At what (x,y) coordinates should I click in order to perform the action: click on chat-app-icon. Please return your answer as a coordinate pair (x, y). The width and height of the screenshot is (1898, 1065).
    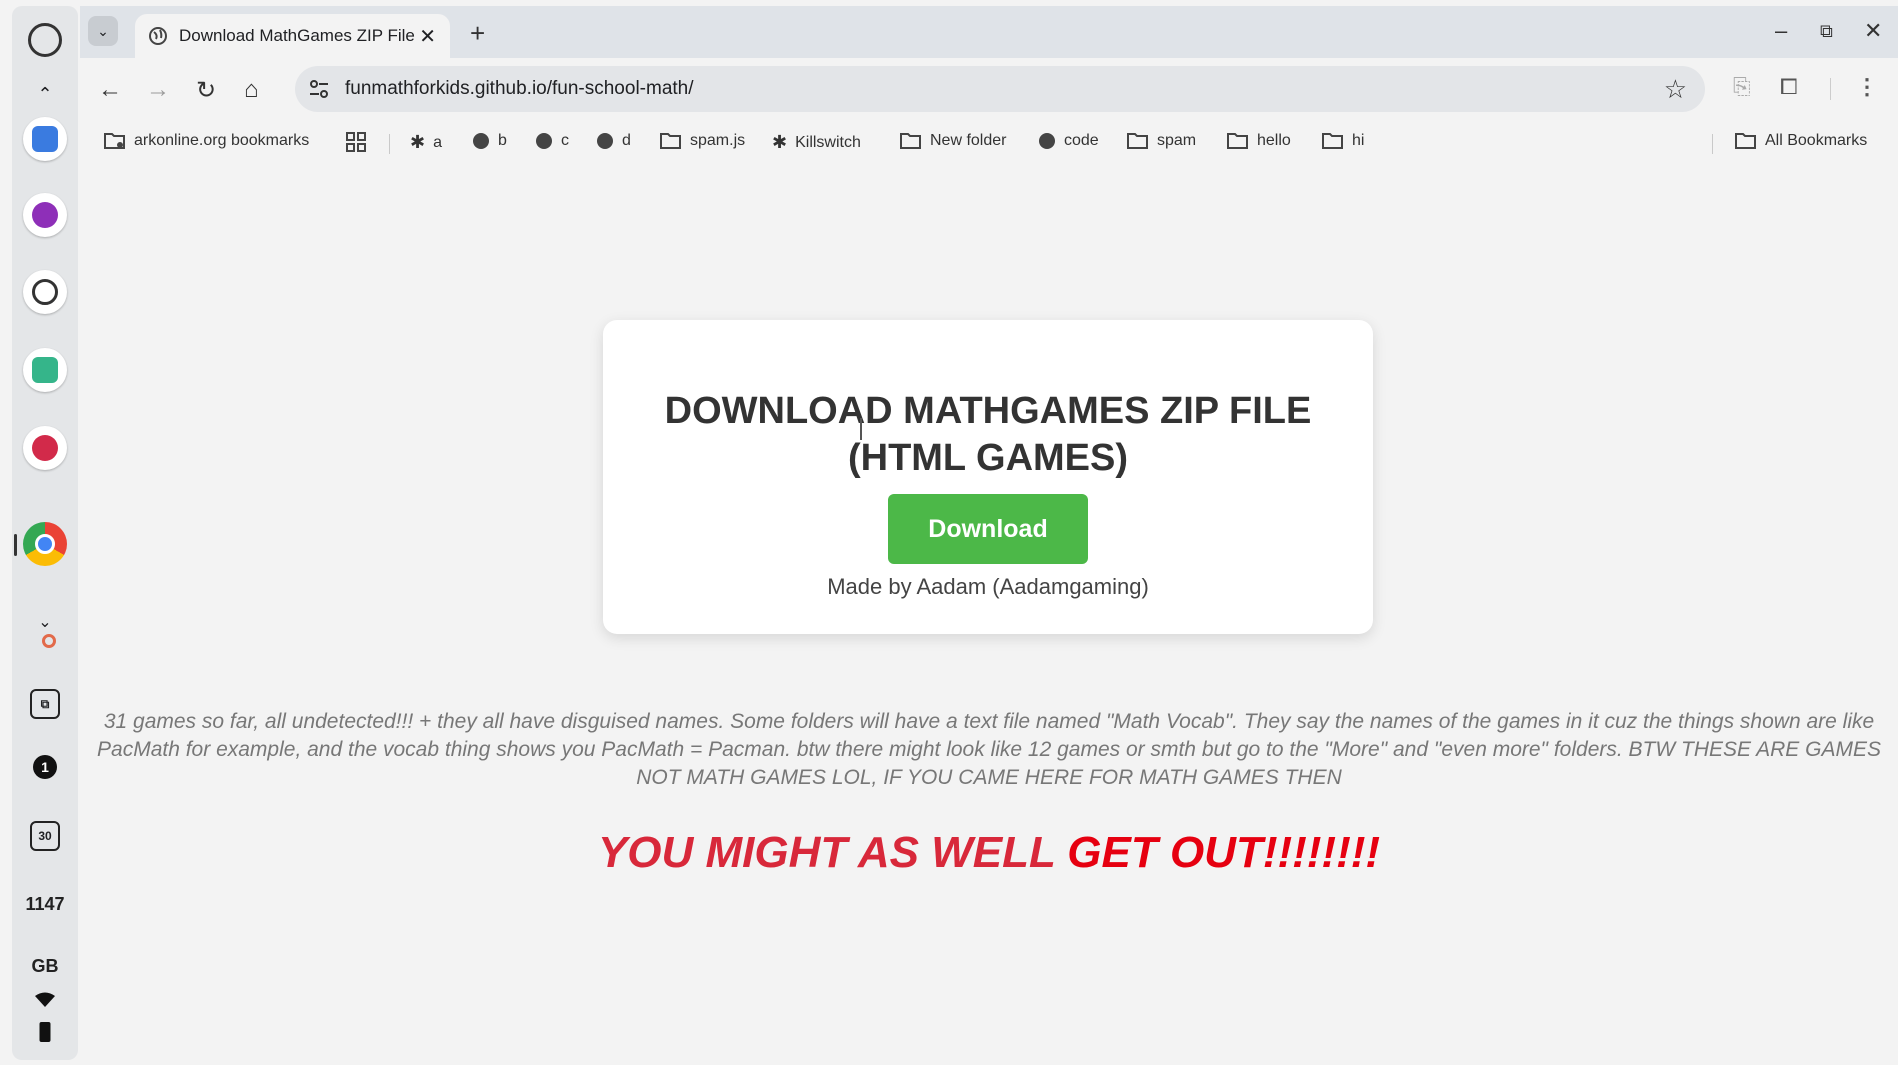
    Looking at the image, I should click on (45, 215).